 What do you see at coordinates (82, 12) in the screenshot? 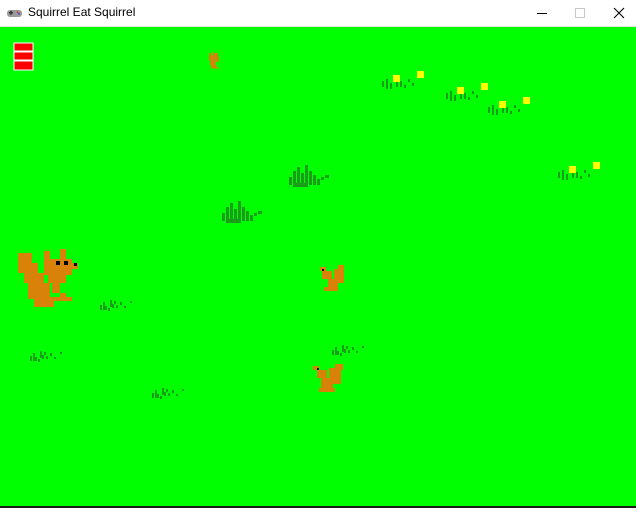
I see `window-title: Squirrel Eat Squirrel` at bounding box center [82, 12].